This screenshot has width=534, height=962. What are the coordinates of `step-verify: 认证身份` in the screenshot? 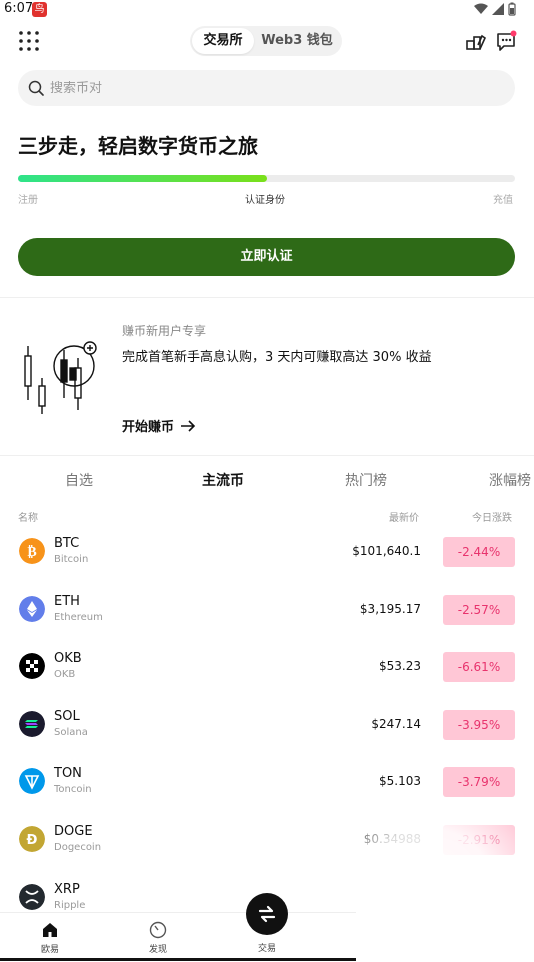 It's located at (265, 200).